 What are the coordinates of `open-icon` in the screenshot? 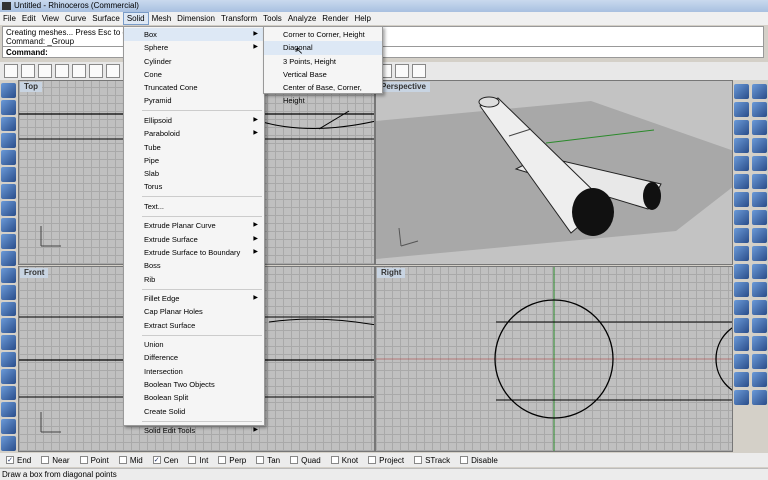 It's located at (28, 71).